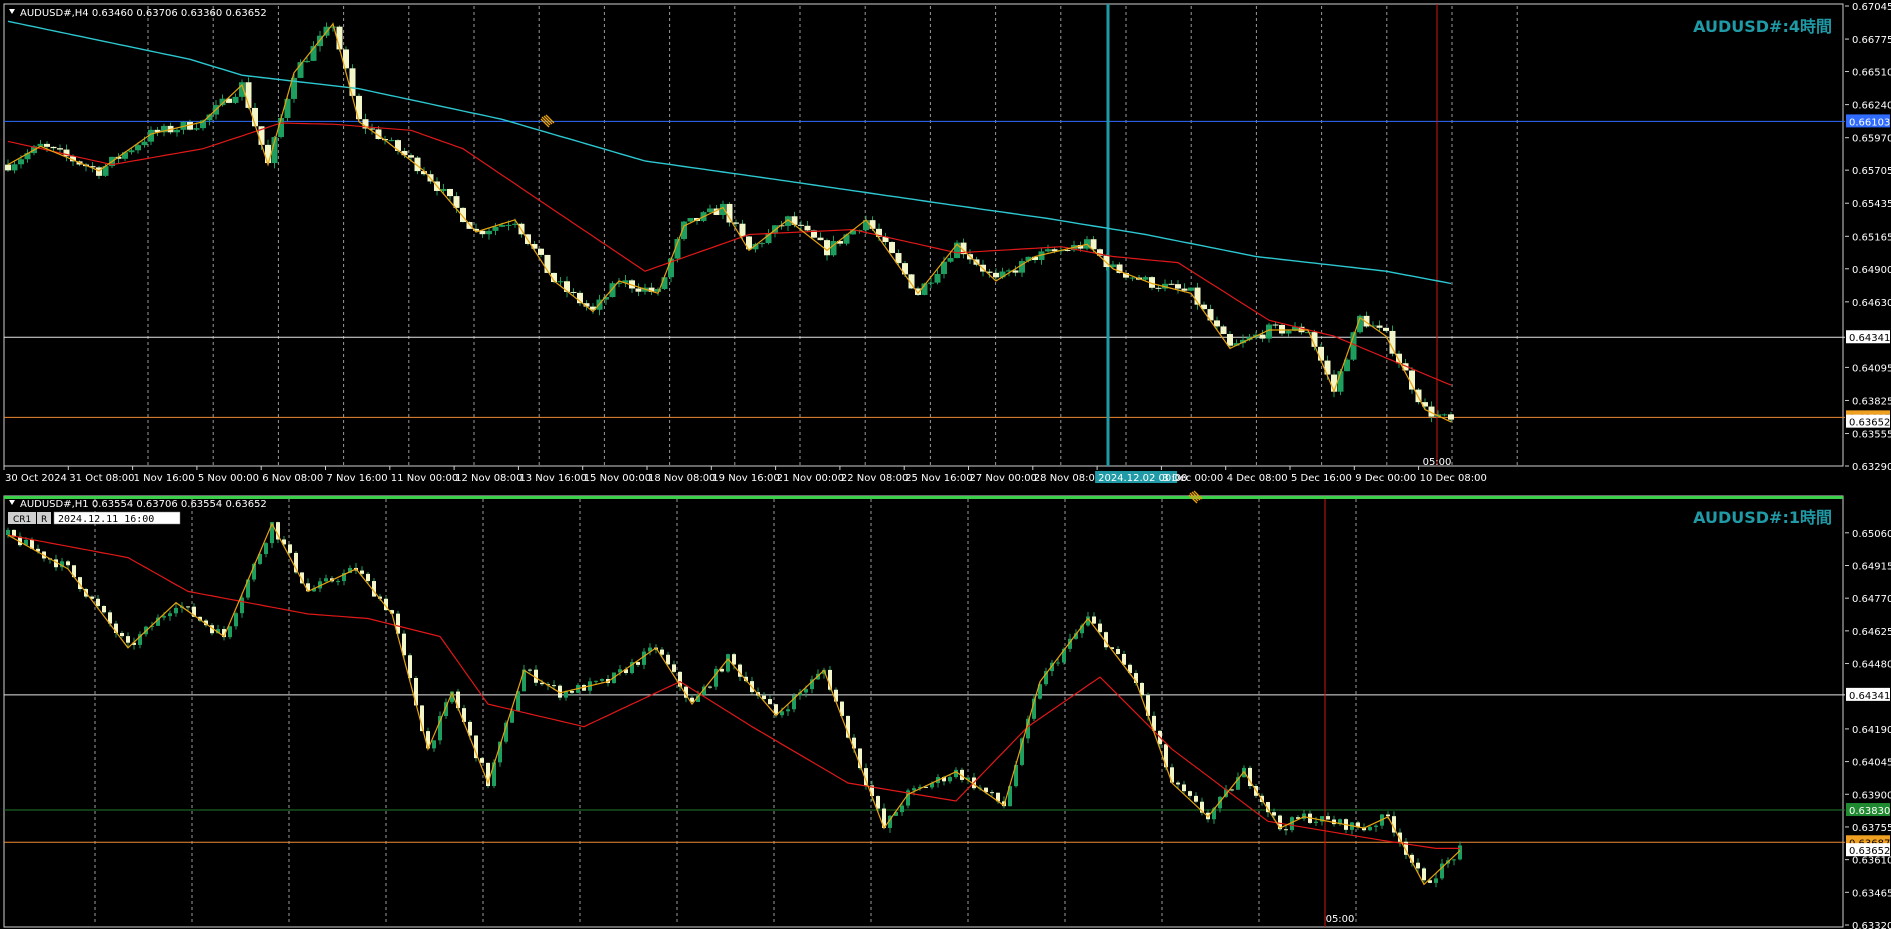  Describe the element at coordinates (36, 478) in the screenshot. I see `top-x-tick-label: 30 Oct 2024` at that location.